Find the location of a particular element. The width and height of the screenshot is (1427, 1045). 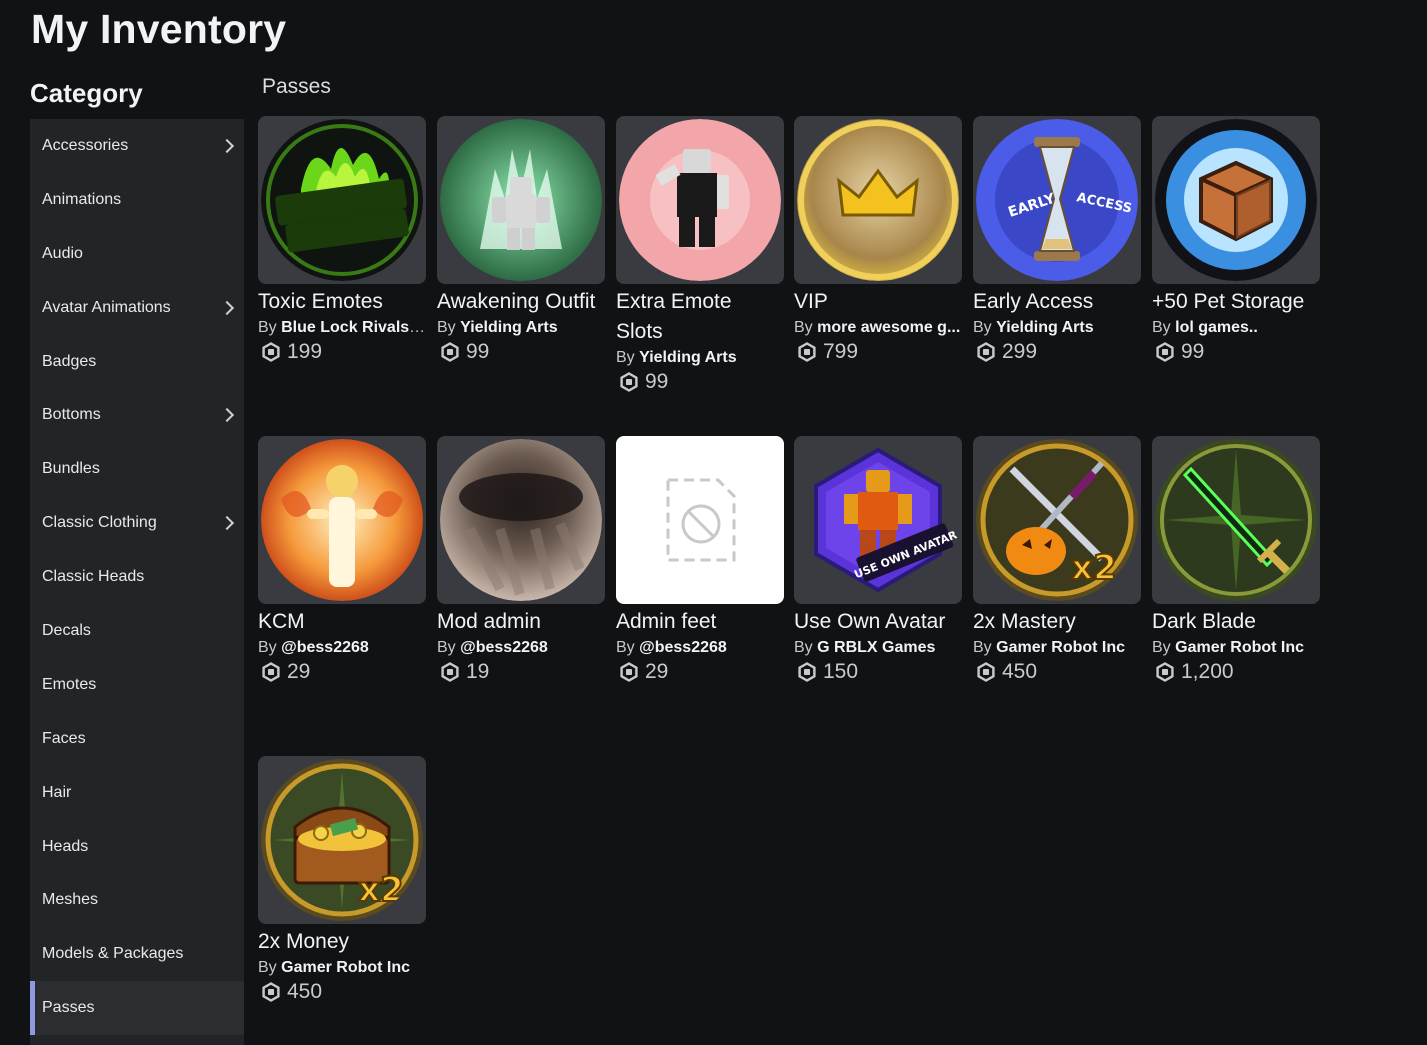

pass-card-dark-blade: Dark Blade By Gamer Robot Inc 1,200 is located at coordinates (1236, 560).